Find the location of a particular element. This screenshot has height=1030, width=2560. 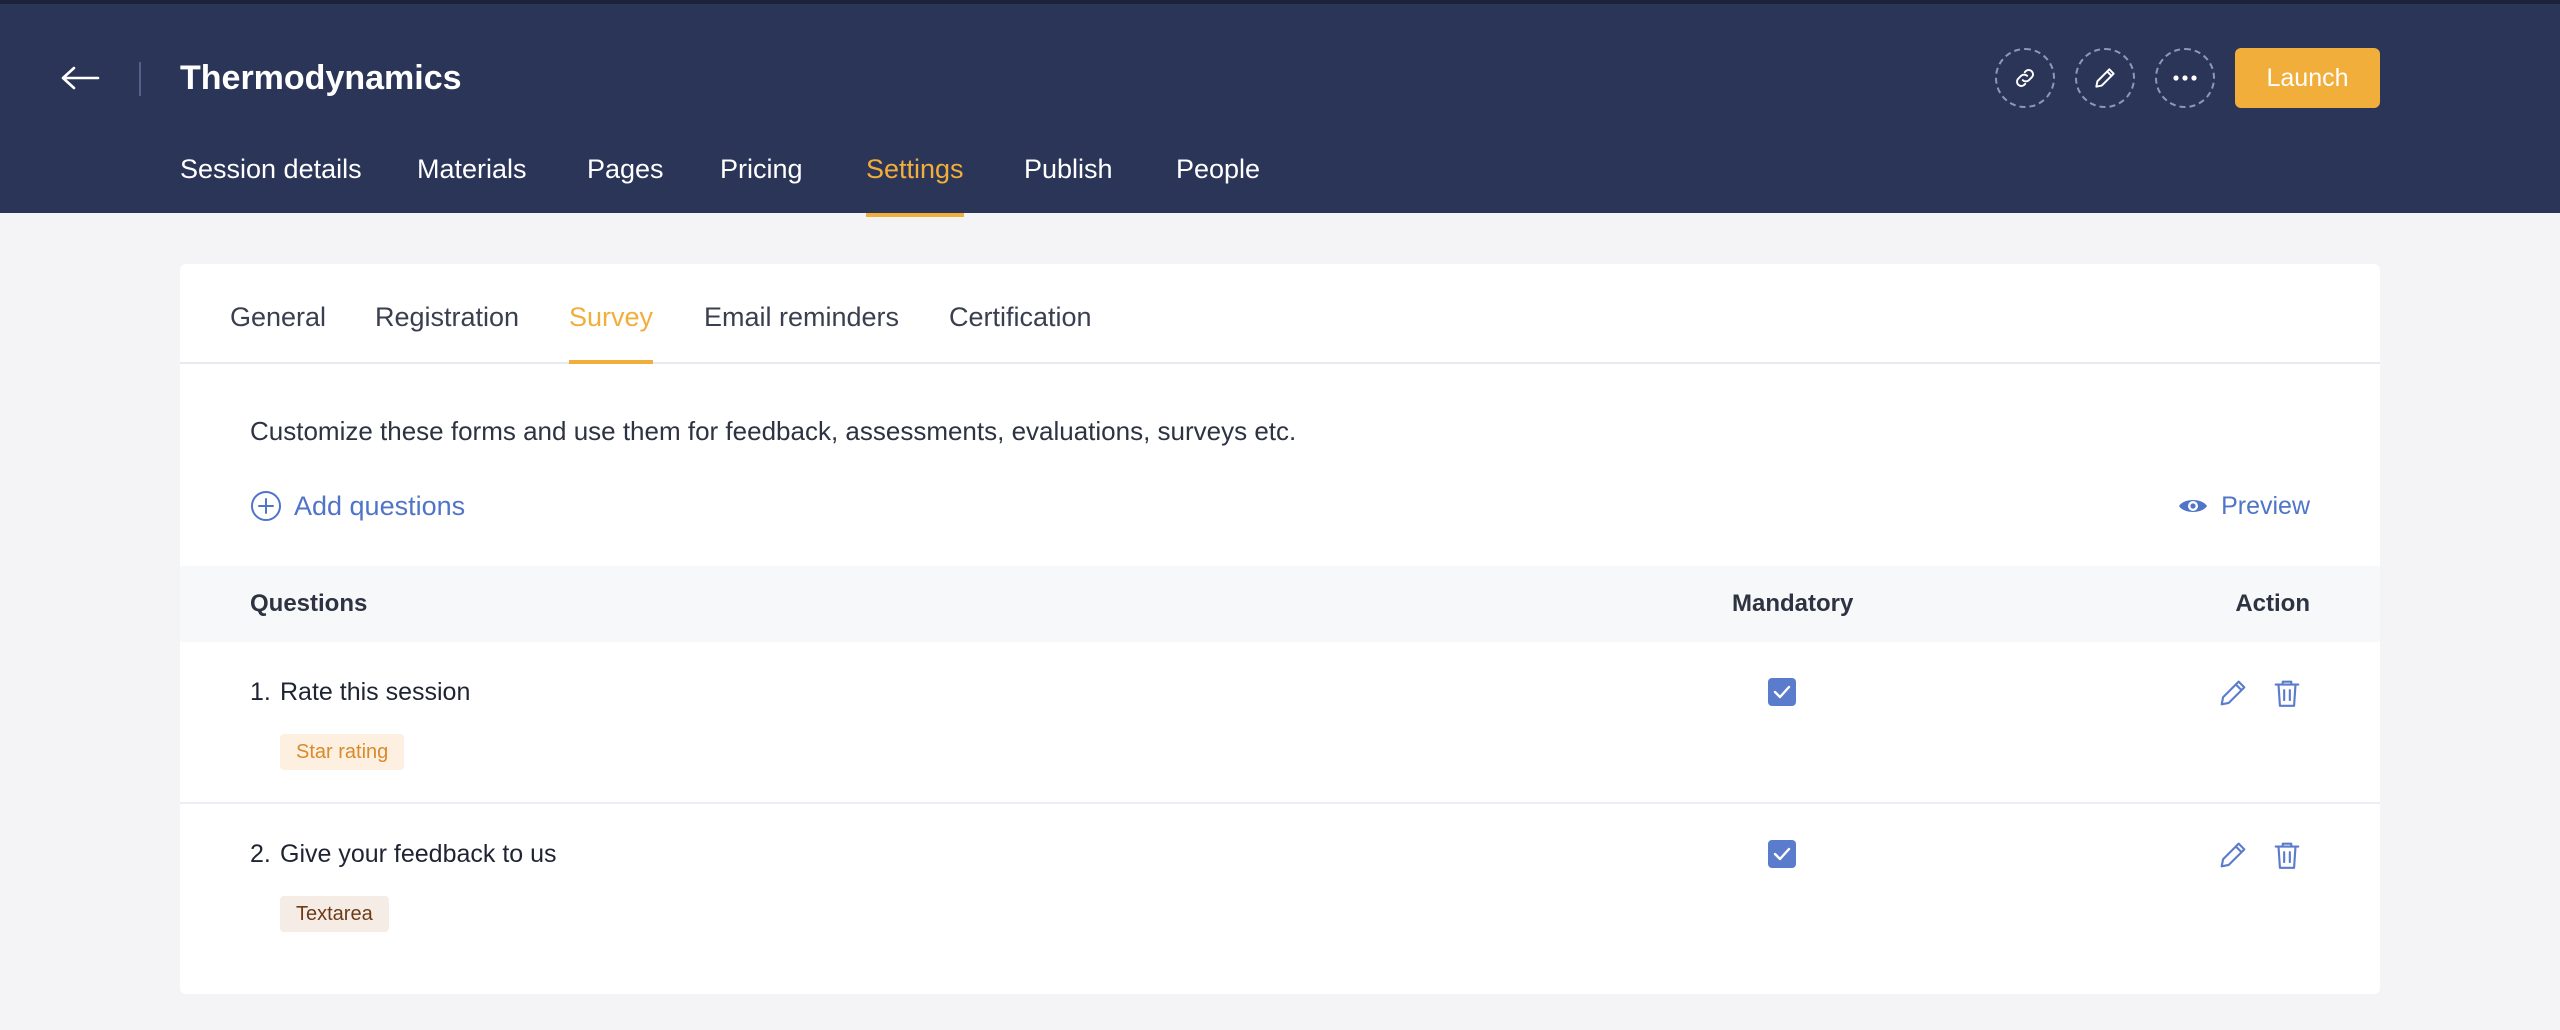

add-questions-button: Add questions is located at coordinates (357, 506).